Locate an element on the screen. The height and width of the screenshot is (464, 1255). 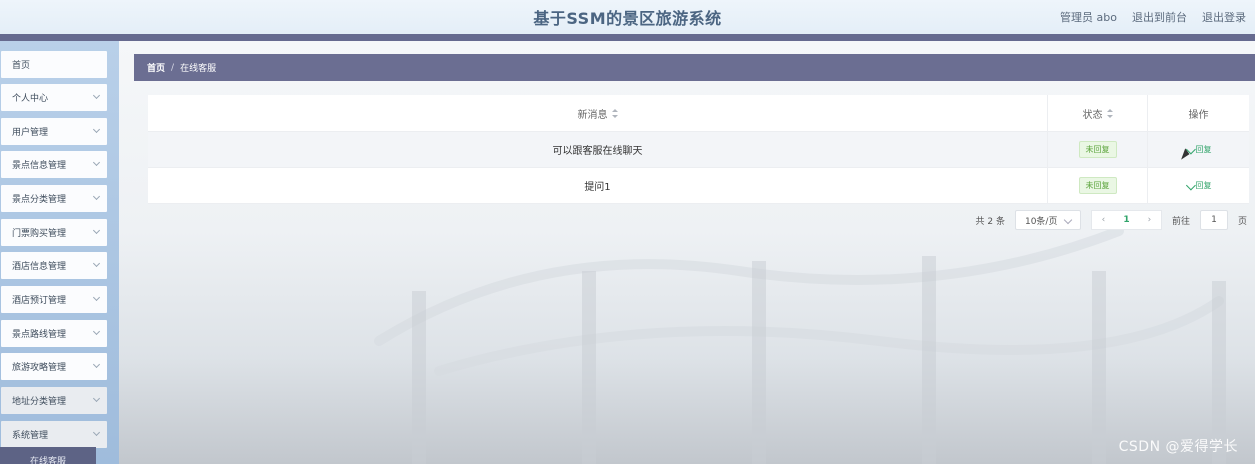
page-size-value: 10条/页 is located at coordinates (1041, 221).